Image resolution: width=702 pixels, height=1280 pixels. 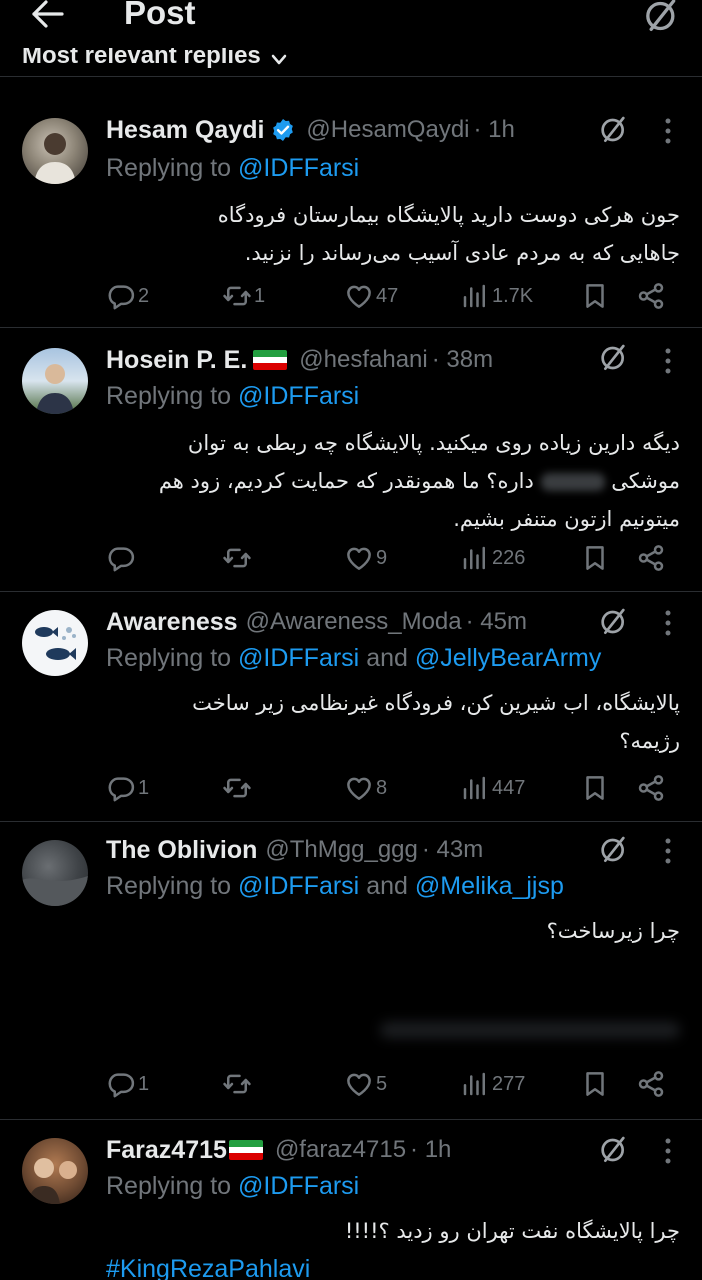 What do you see at coordinates (489, 886) in the screenshot?
I see `mention-link: @Melika_jjsp` at bounding box center [489, 886].